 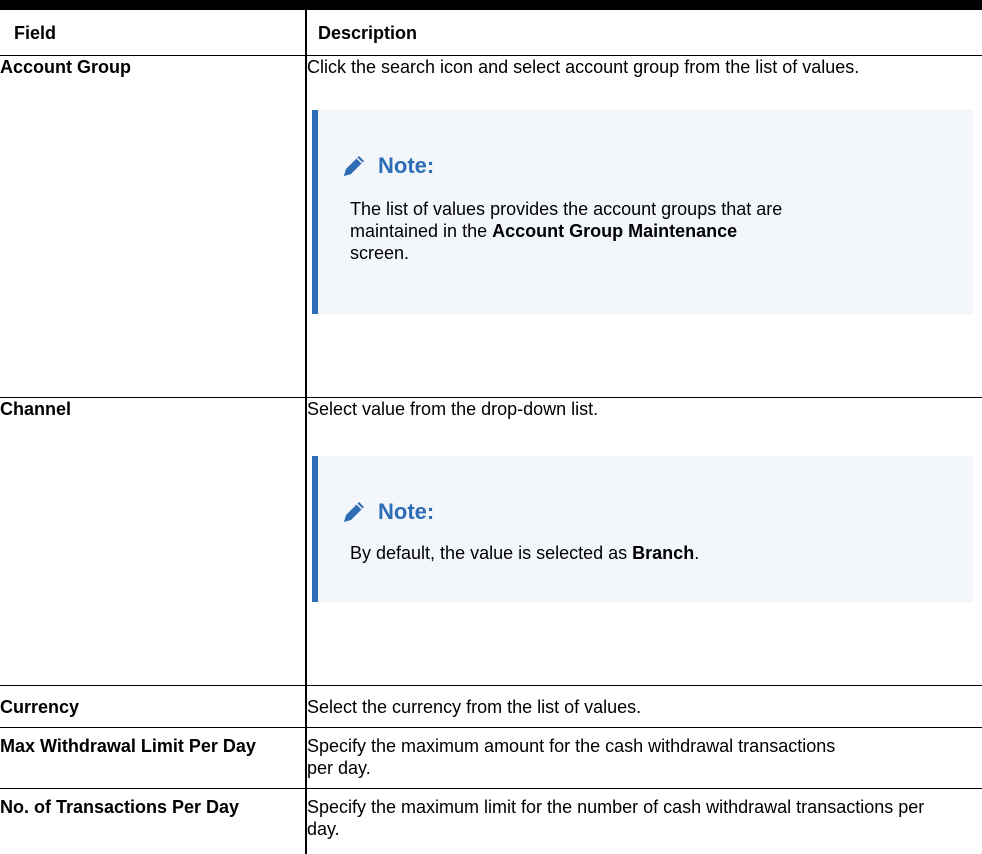 I want to click on note-bold-text: Branch, so click(x=663, y=552).